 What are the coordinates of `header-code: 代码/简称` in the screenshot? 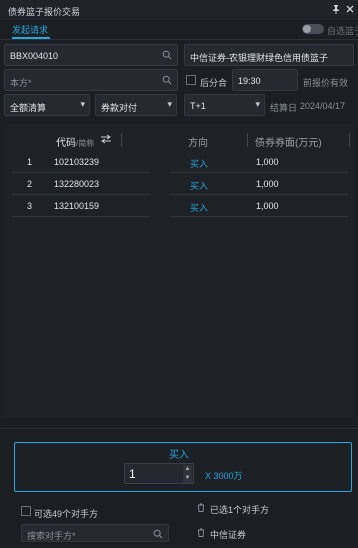 It's located at (75, 143).